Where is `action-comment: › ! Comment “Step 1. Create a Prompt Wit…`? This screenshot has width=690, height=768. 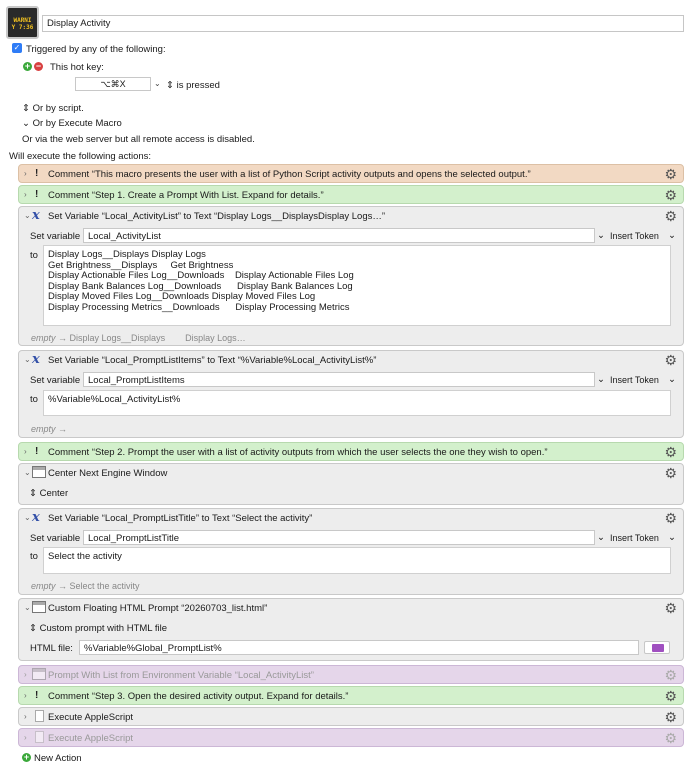 action-comment: › ! Comment “Step 1. Create a Prompt Wit… is located at coordinates (351, 194).